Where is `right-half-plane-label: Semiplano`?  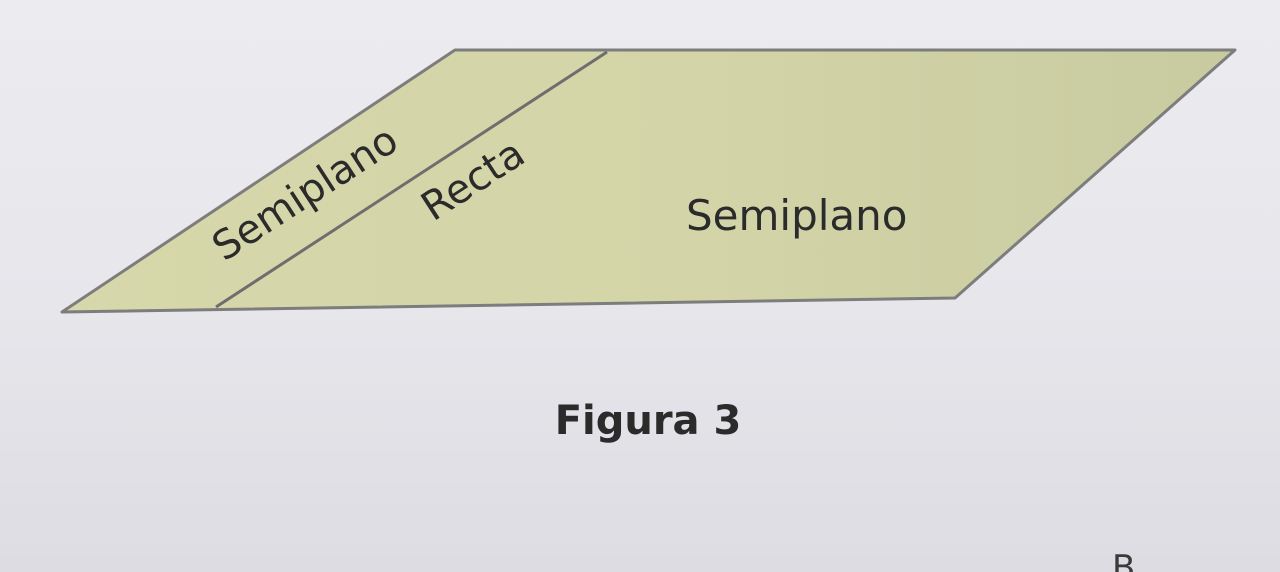
right-half-plane-label: Semiplano is located at coordinates (796, 215).